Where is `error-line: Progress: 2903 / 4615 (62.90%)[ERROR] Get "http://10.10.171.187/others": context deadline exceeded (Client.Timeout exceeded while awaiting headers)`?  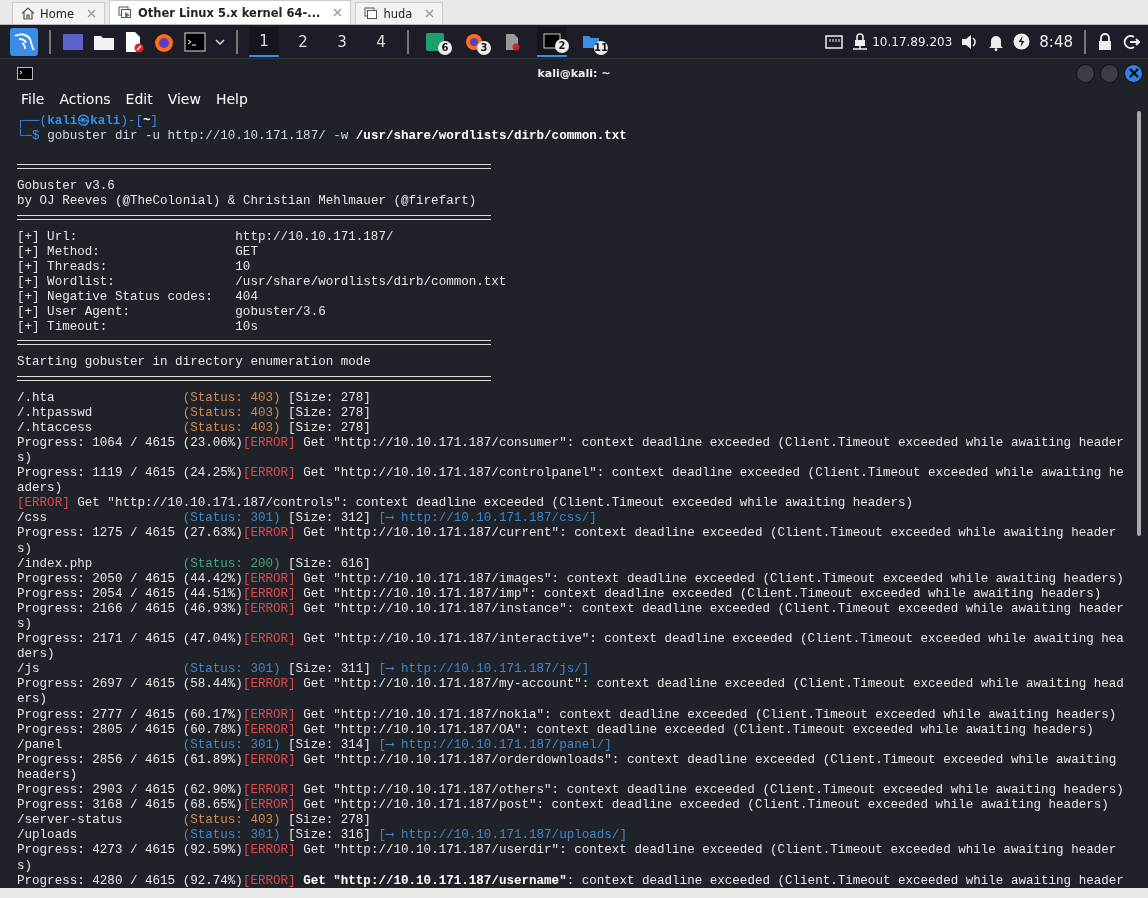
error-line: Progress: 2903 / 4615 (62.90%)[ERROR] Get "http://10.10.171.187/others": context deadline exceeded (Client.Timeout exceeded while awaiting headers) is located at coordinates (571, 791).